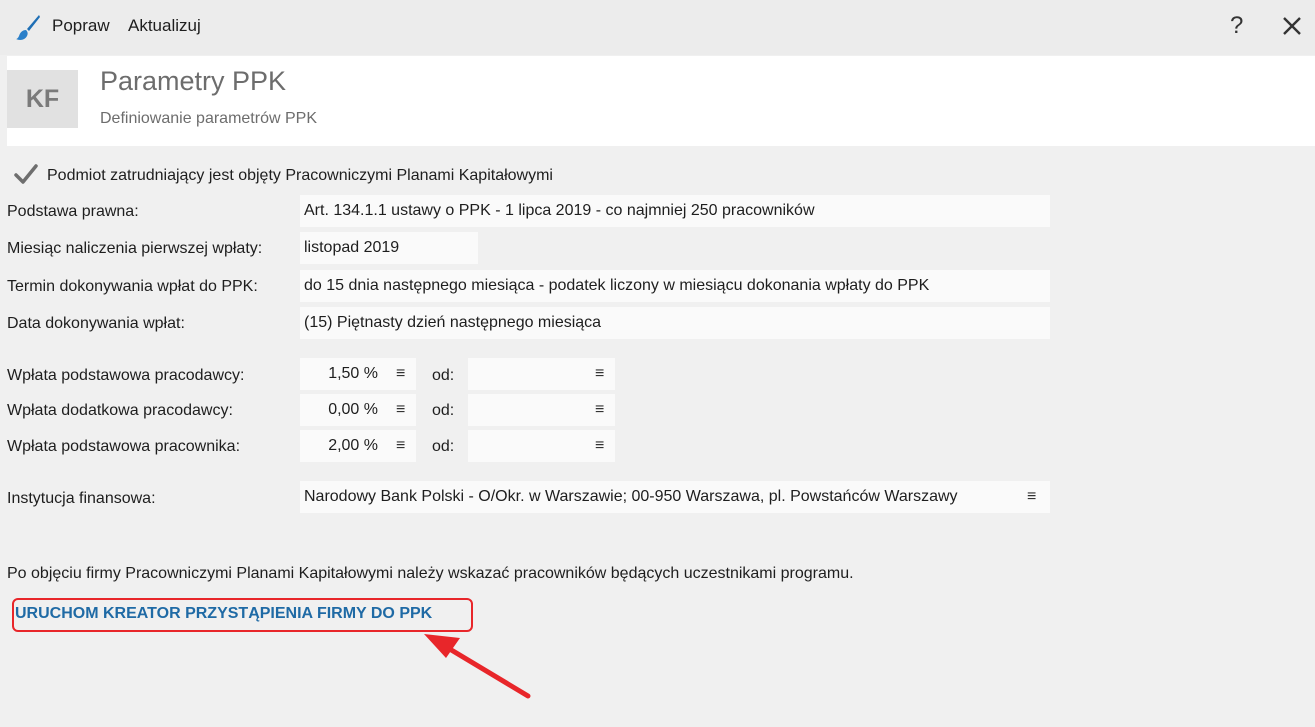 This screenshot has width=1315, height=727. I want to click on payment-deadline-label: Termin dokonywania wpłat do PPK:, so click(132, 286).